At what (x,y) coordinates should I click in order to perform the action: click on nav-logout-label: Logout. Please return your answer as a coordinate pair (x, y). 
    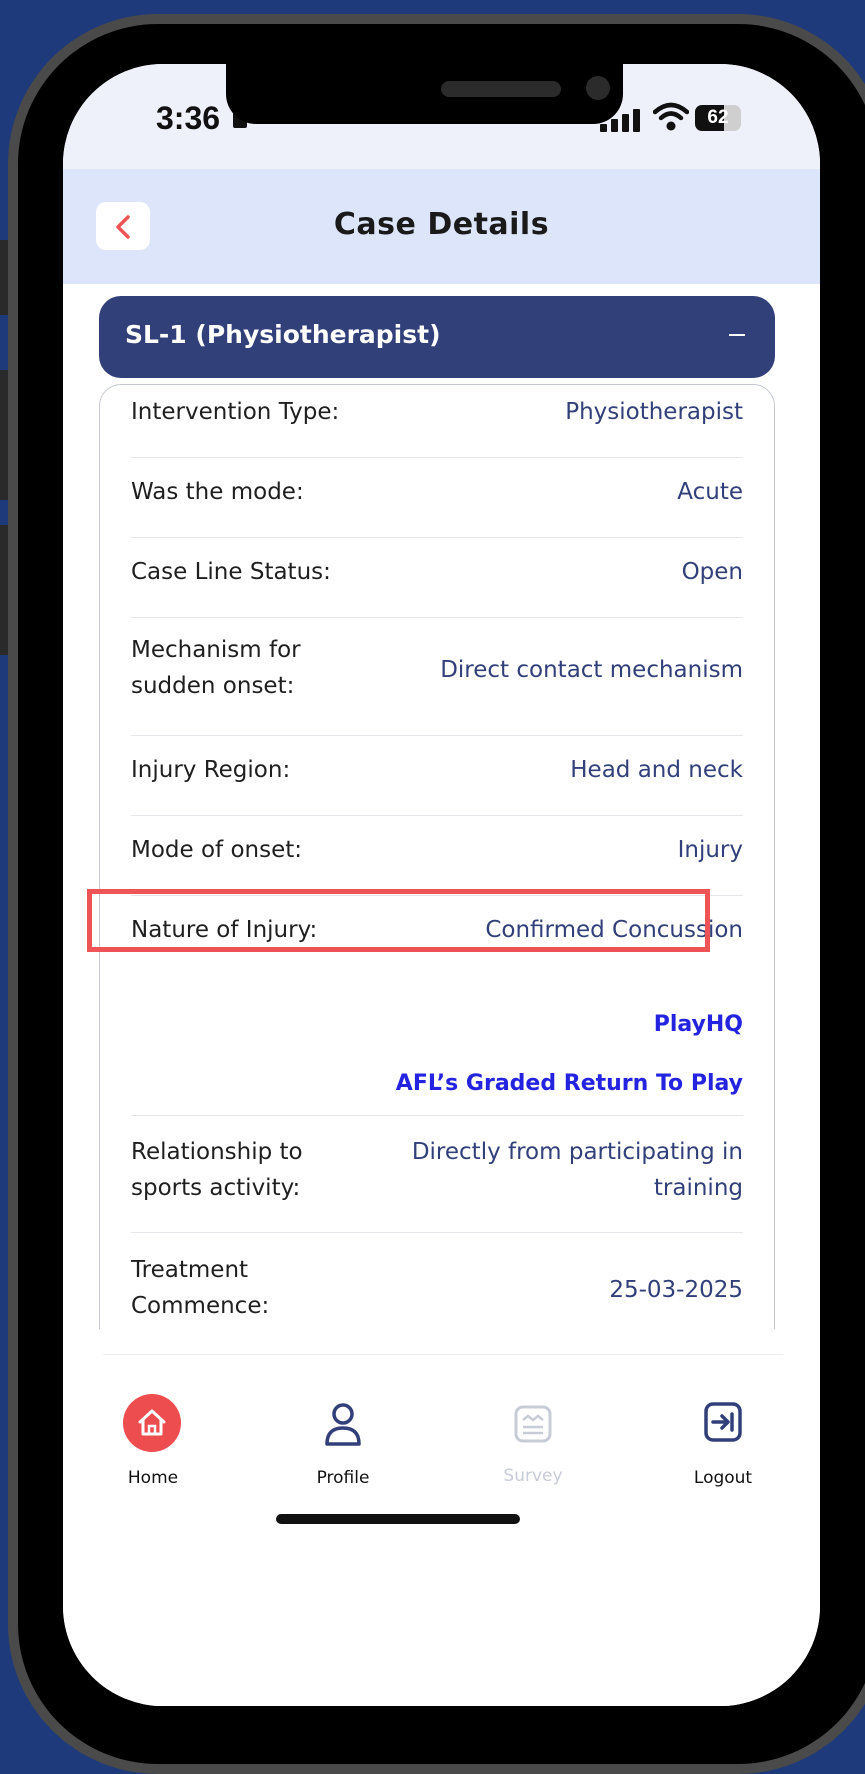
    Looking at the image, I should click on (723, 1478).